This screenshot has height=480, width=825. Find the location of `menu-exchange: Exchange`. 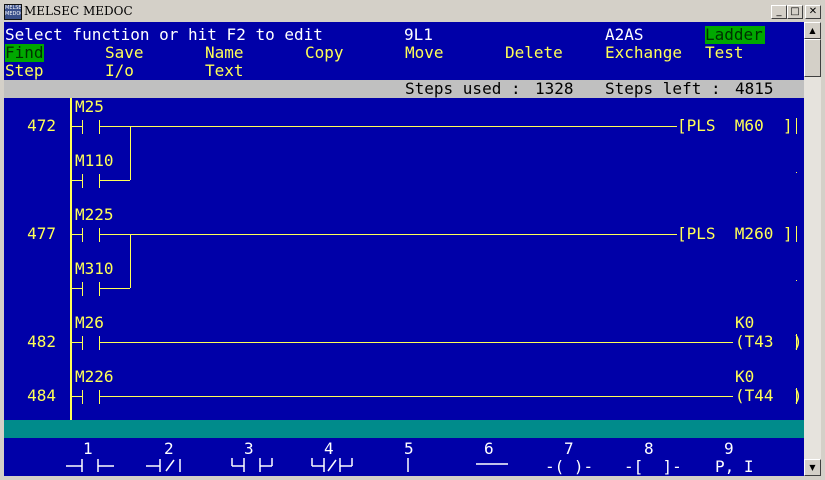

menu-exchange: Exchange is located at coordinates (643, 53).